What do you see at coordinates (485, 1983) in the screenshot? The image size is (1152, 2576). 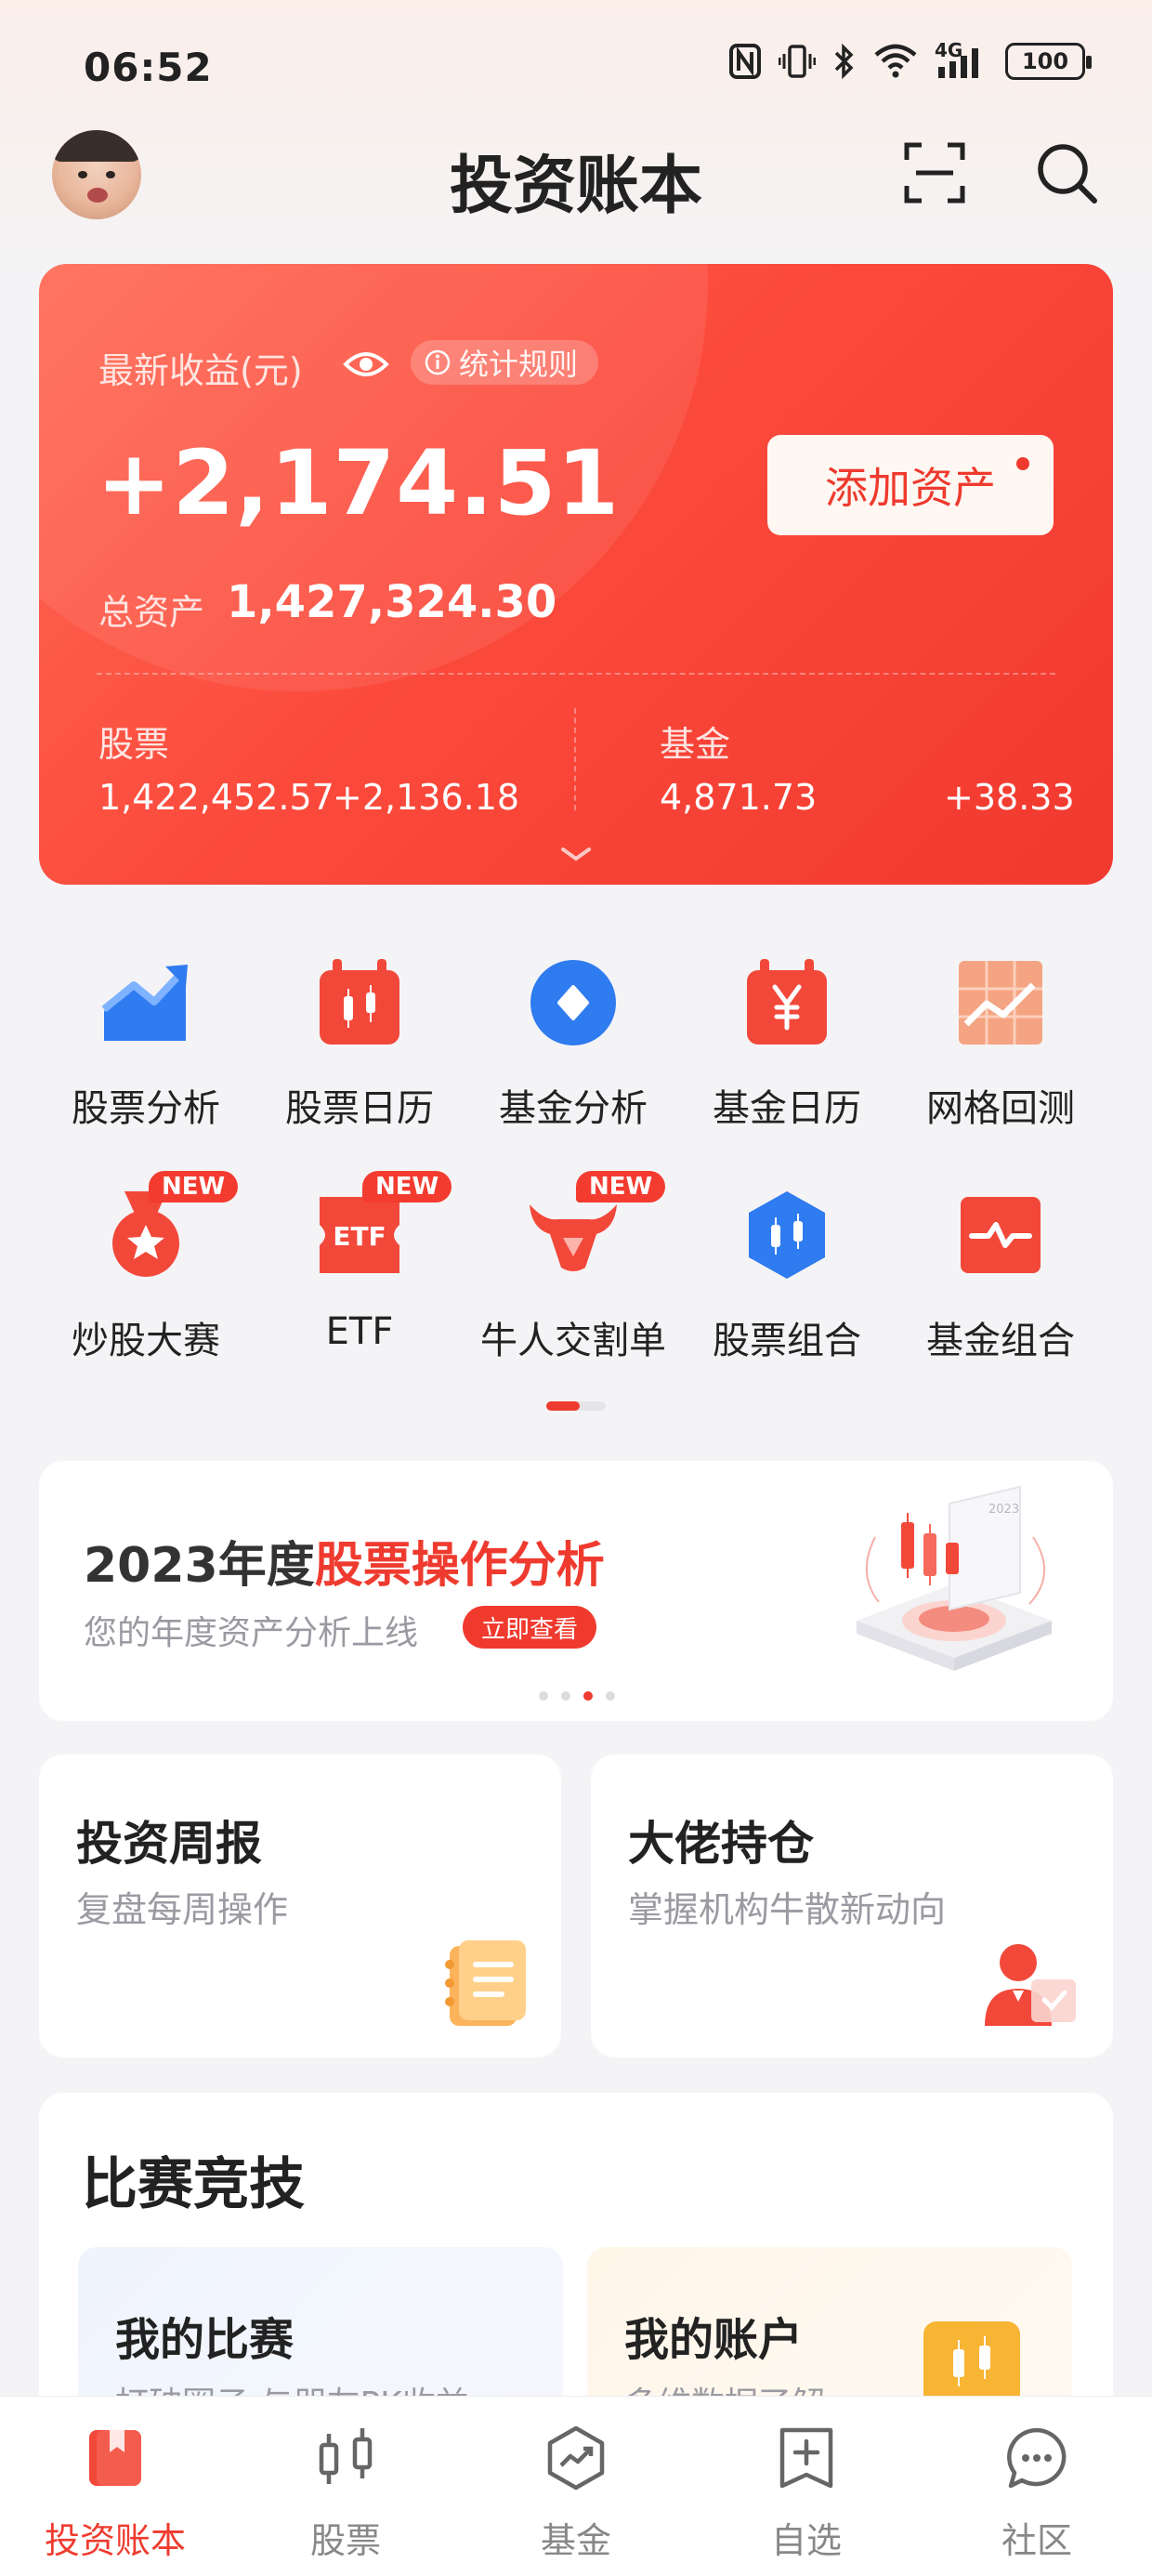 I see `report-icon` at bounding box center [485, 1983].